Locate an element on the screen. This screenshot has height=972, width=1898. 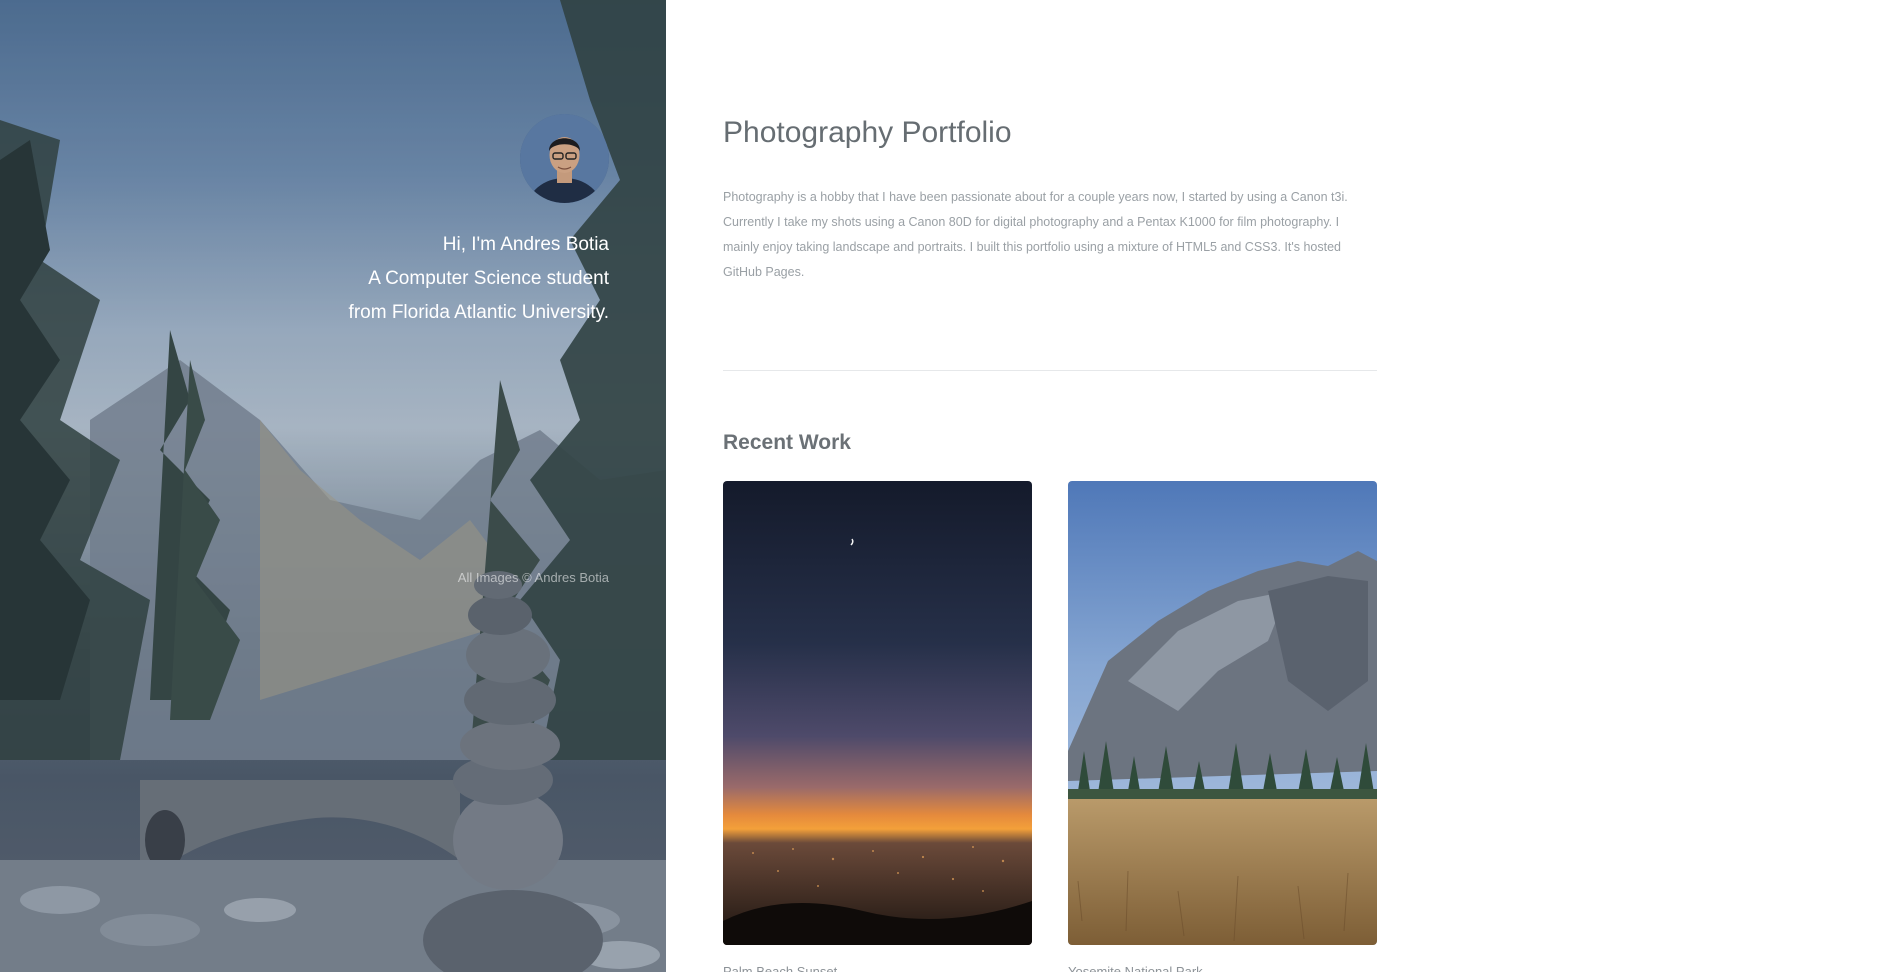
recent-work-heading: Recent Work is located at coordinates (787, 442).